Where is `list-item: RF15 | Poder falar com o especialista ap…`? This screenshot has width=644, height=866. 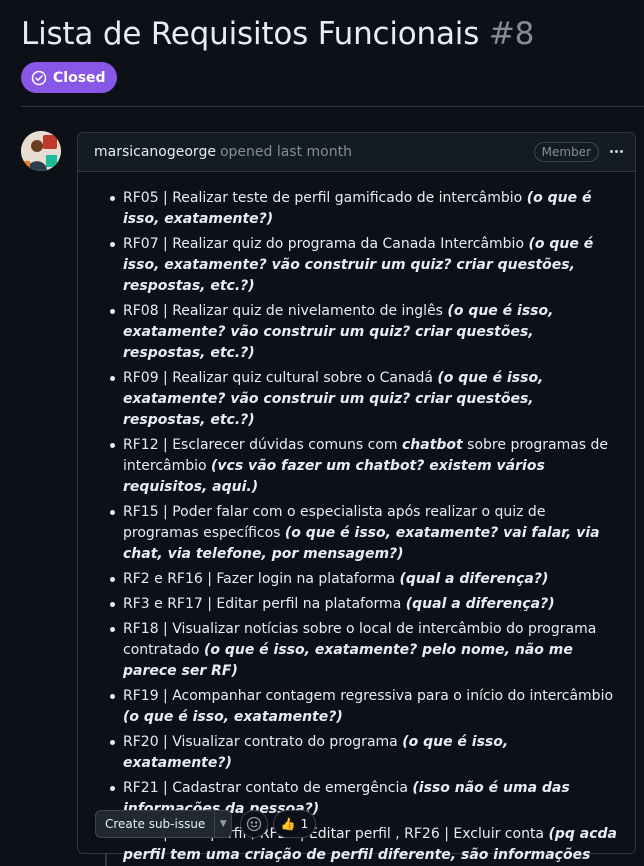 list-item: RF15 | Poder falar com o especialista ap… is located at coordinates (364, 533).